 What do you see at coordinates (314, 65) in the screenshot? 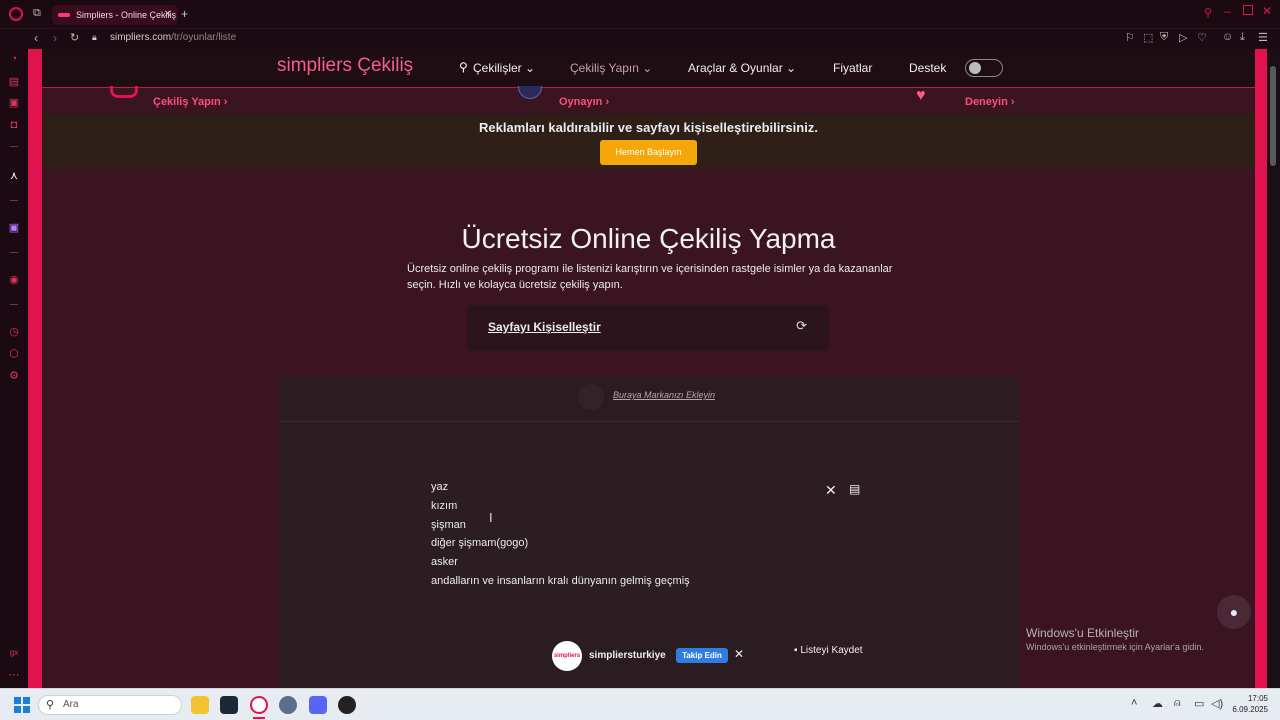
I see `logo-main: simpliers` at bounding box center [314, 65].